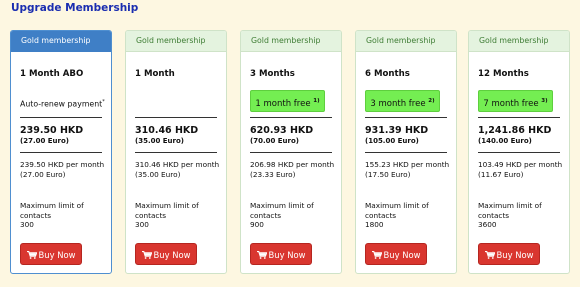  I want to click on per-month-price: 103.49 HKD per month (11.67 Euro), so click(520, 170).